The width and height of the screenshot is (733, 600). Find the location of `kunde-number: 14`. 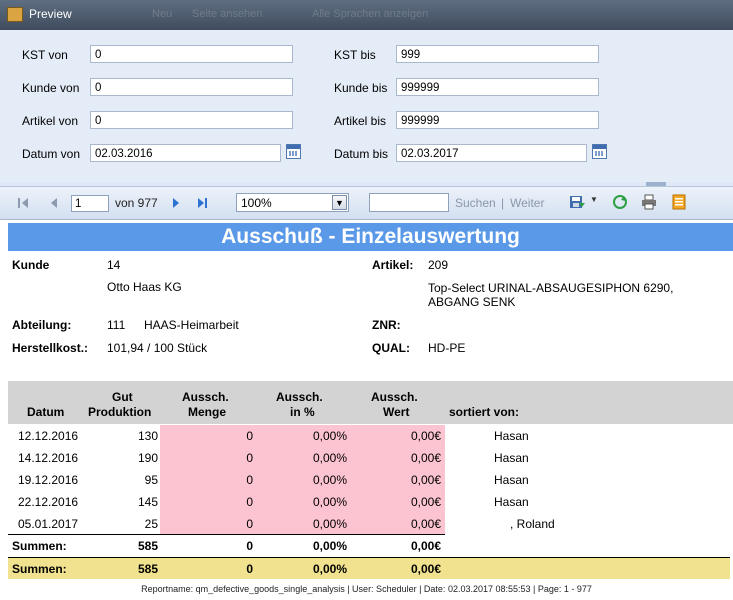

kunde-number: 14 is located at coordinates (114, 265).